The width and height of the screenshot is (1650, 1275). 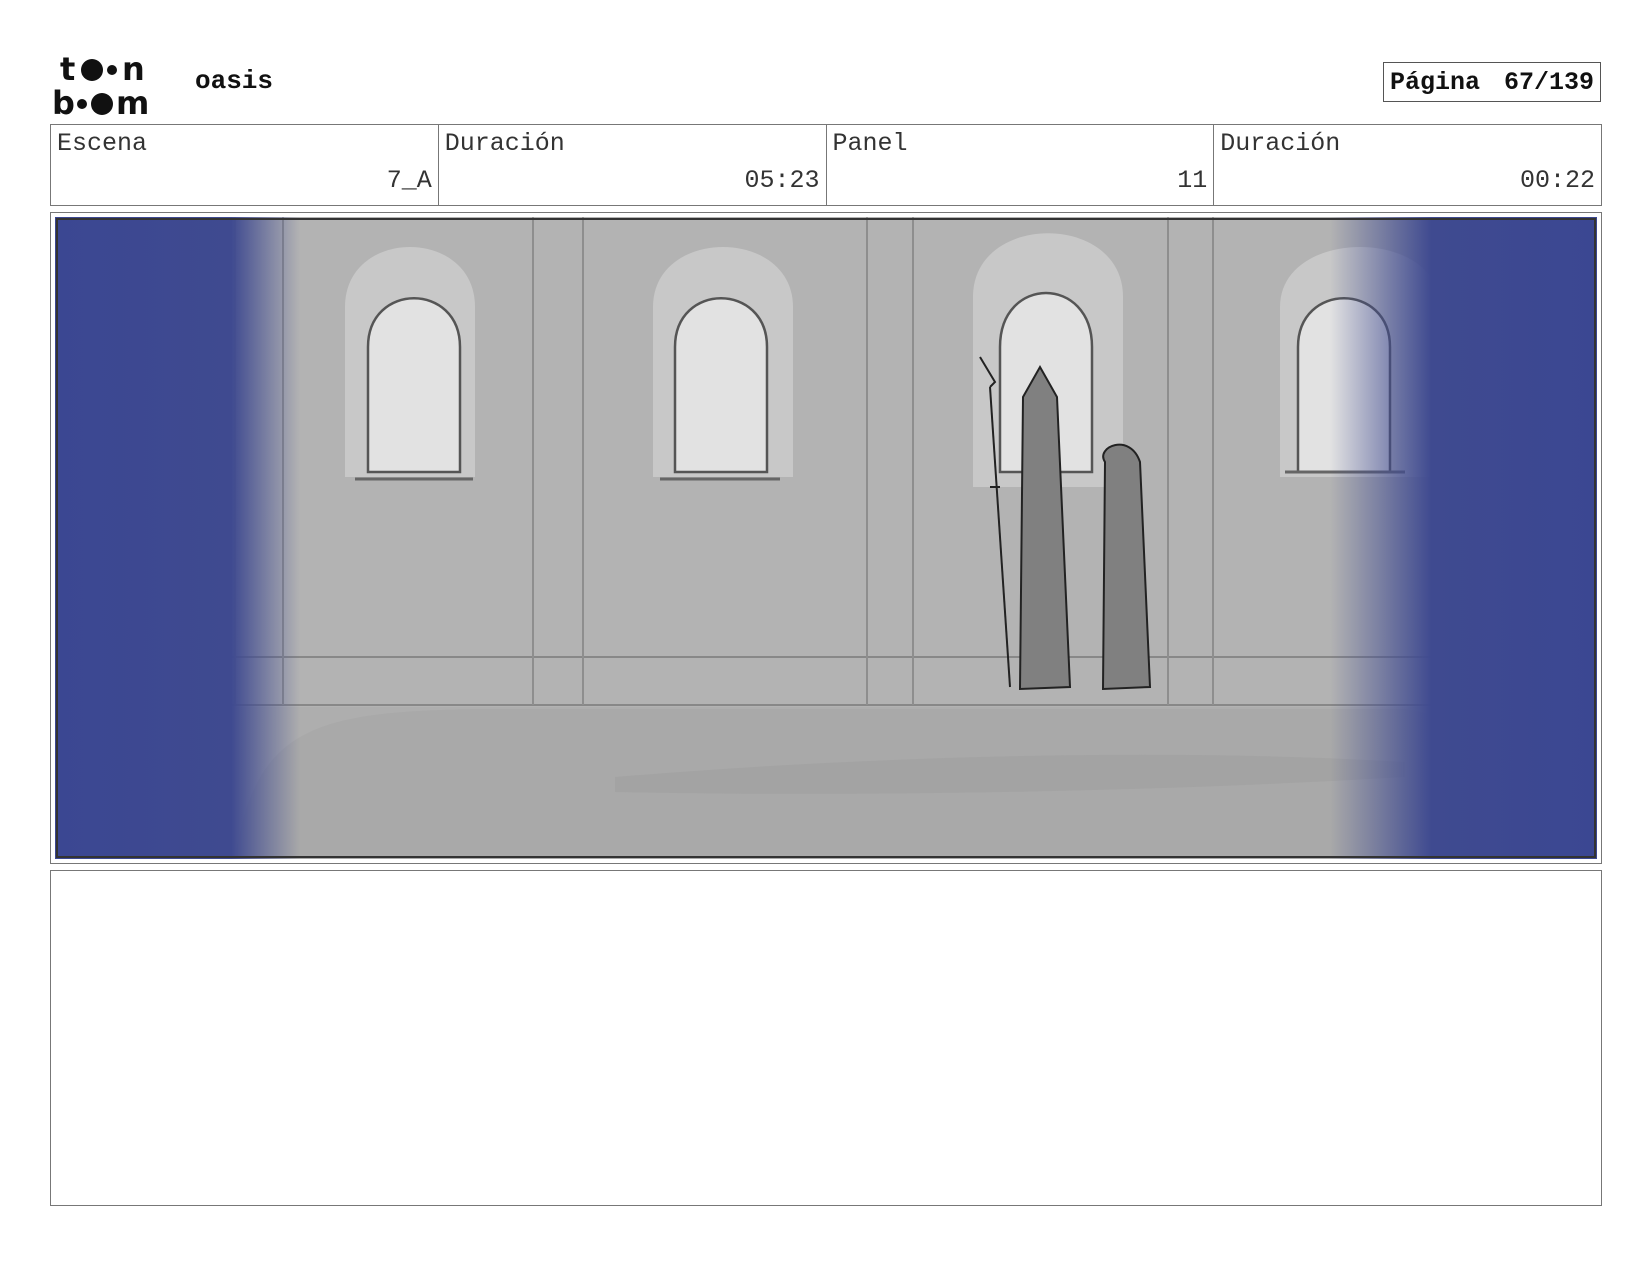 I want to click on panel-label: Panel, so click(x=870, y=143).